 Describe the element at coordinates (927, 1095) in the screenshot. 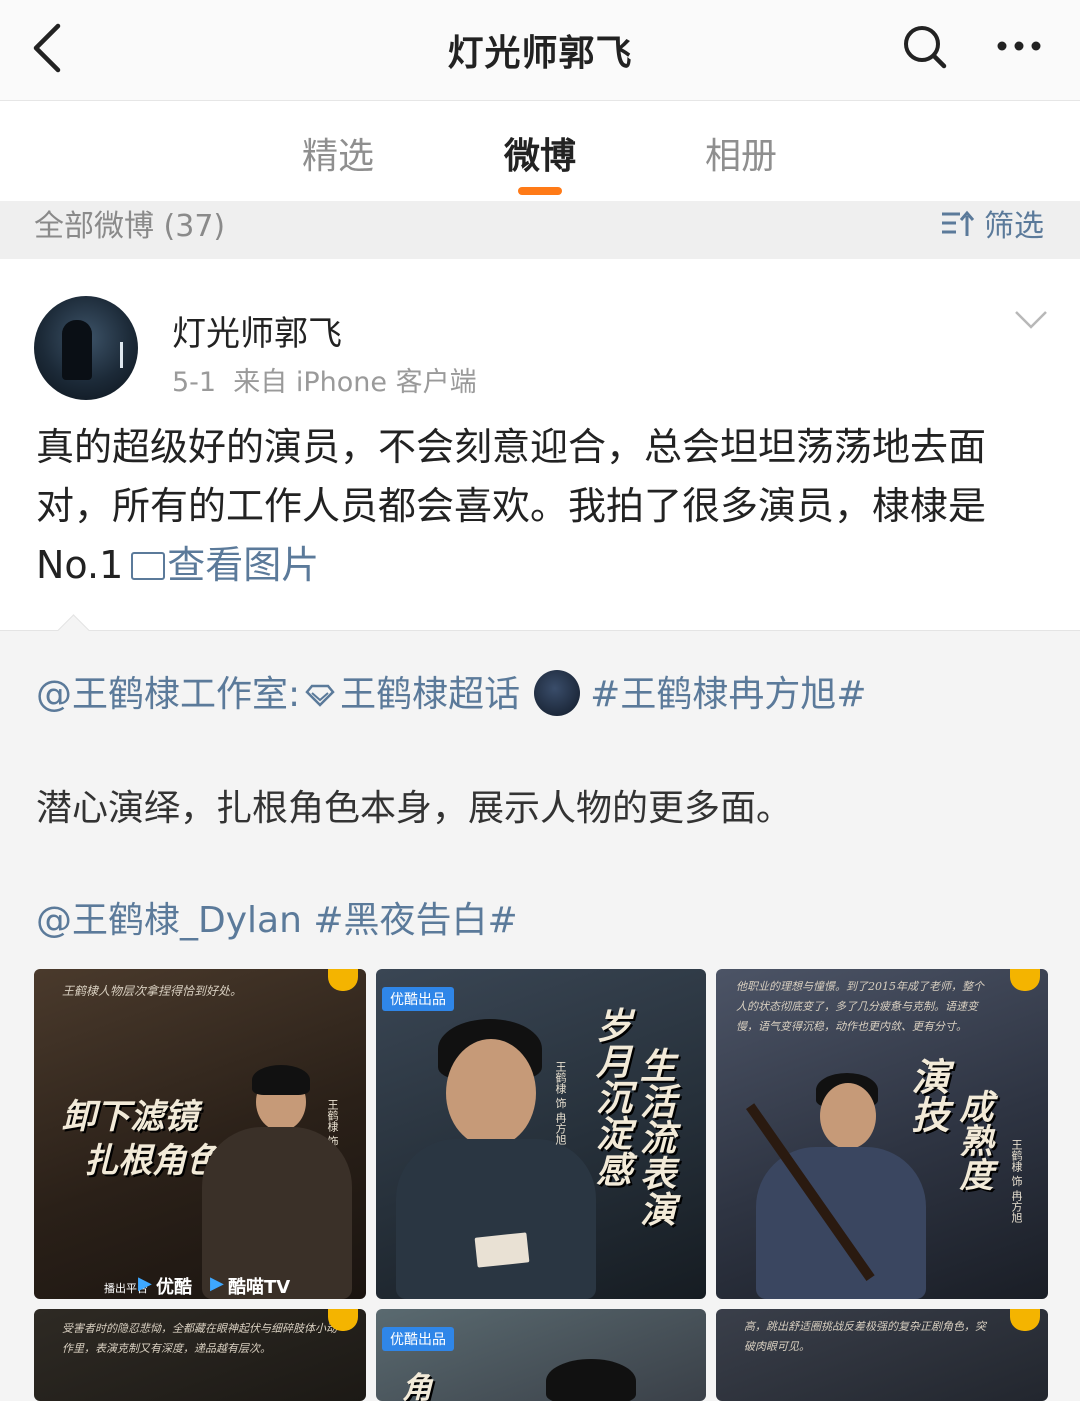

I see `image-title-col-1: 演技` at that location.